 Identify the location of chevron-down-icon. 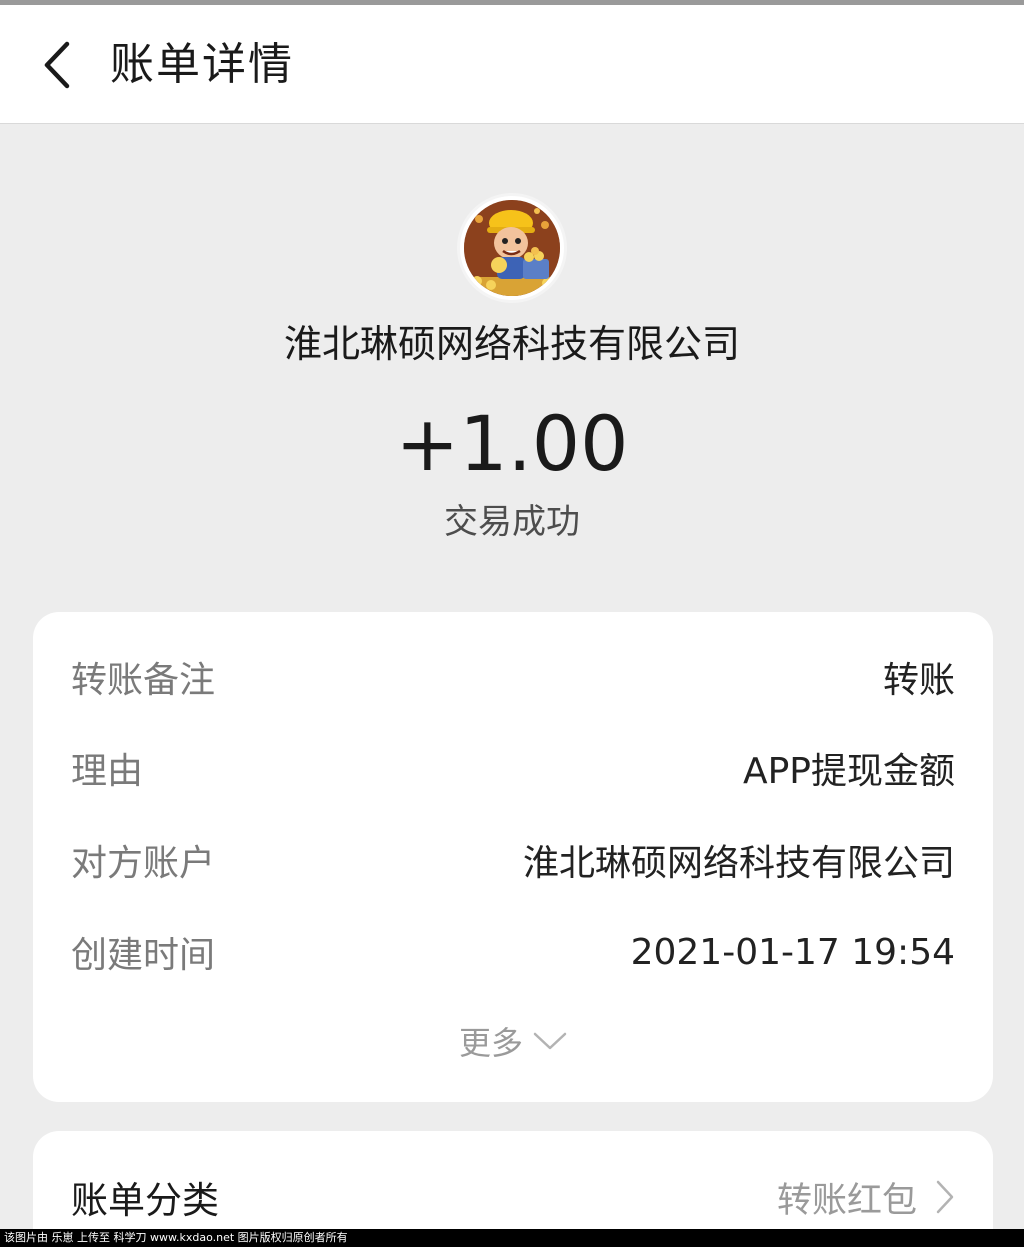
(550, 1041).